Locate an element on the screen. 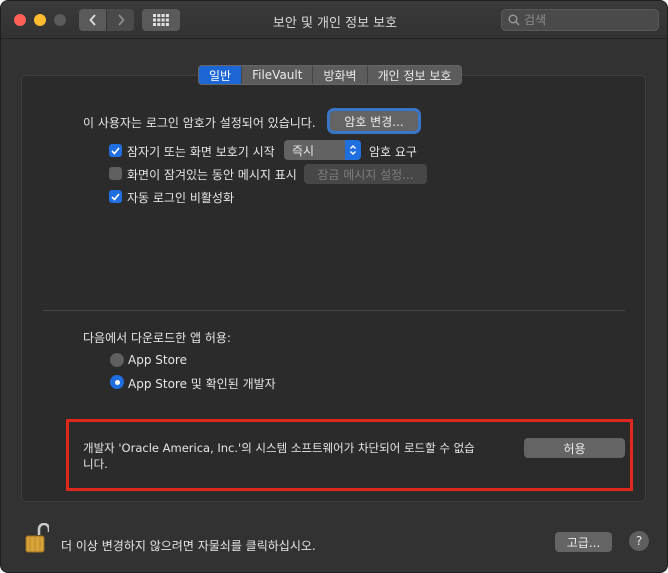 This screenshot has width=668, height=573. lock-hint-text: 더 이상 변경하지 않으려면 자물쇠를 클릭하십시오. is located at coordinates (188, 546).